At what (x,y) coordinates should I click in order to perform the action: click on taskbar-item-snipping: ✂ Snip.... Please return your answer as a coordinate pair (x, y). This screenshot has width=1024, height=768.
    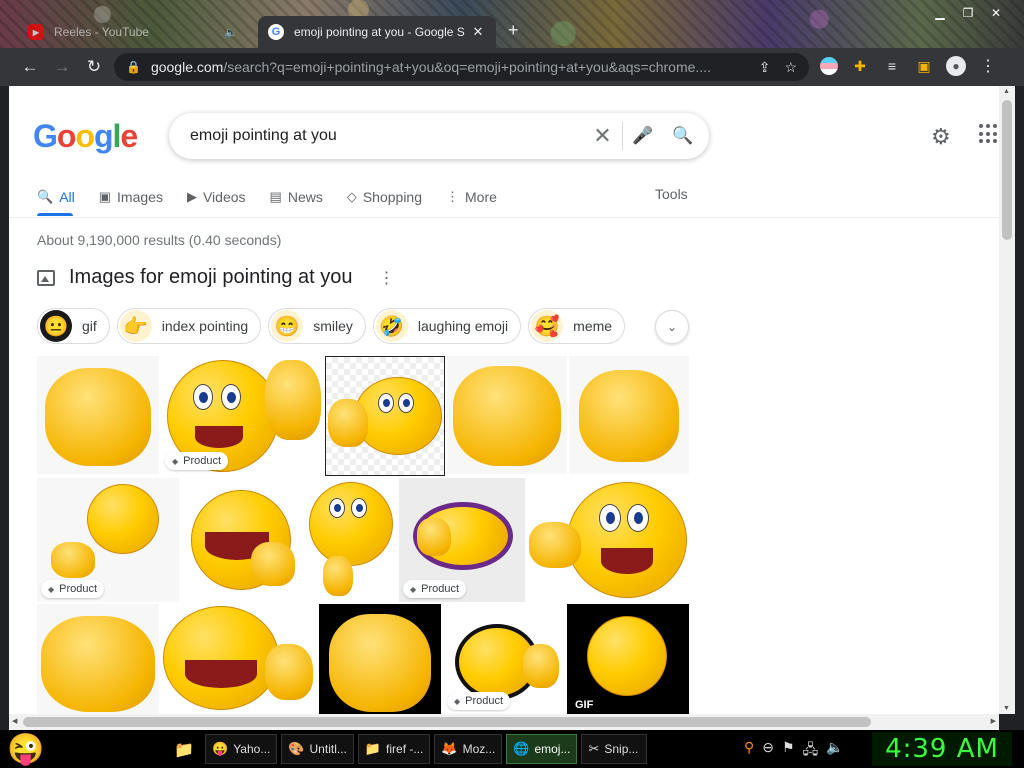
    Looking at the image, I should click on (614, 749).